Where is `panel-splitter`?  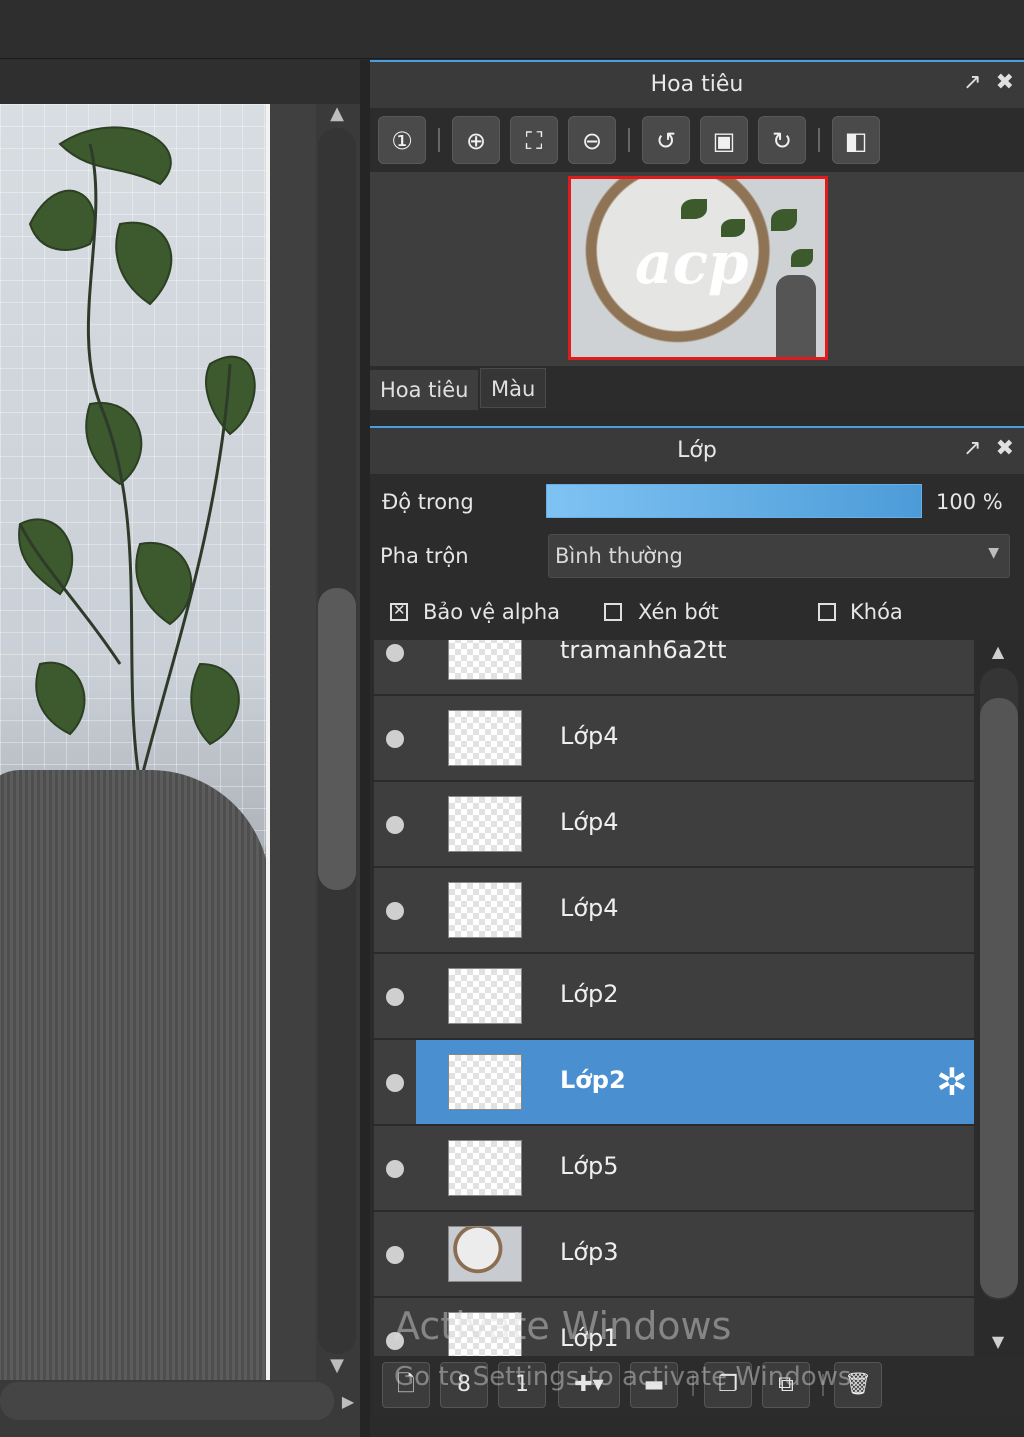 panel-splitter is located at coordinates (365, 748).